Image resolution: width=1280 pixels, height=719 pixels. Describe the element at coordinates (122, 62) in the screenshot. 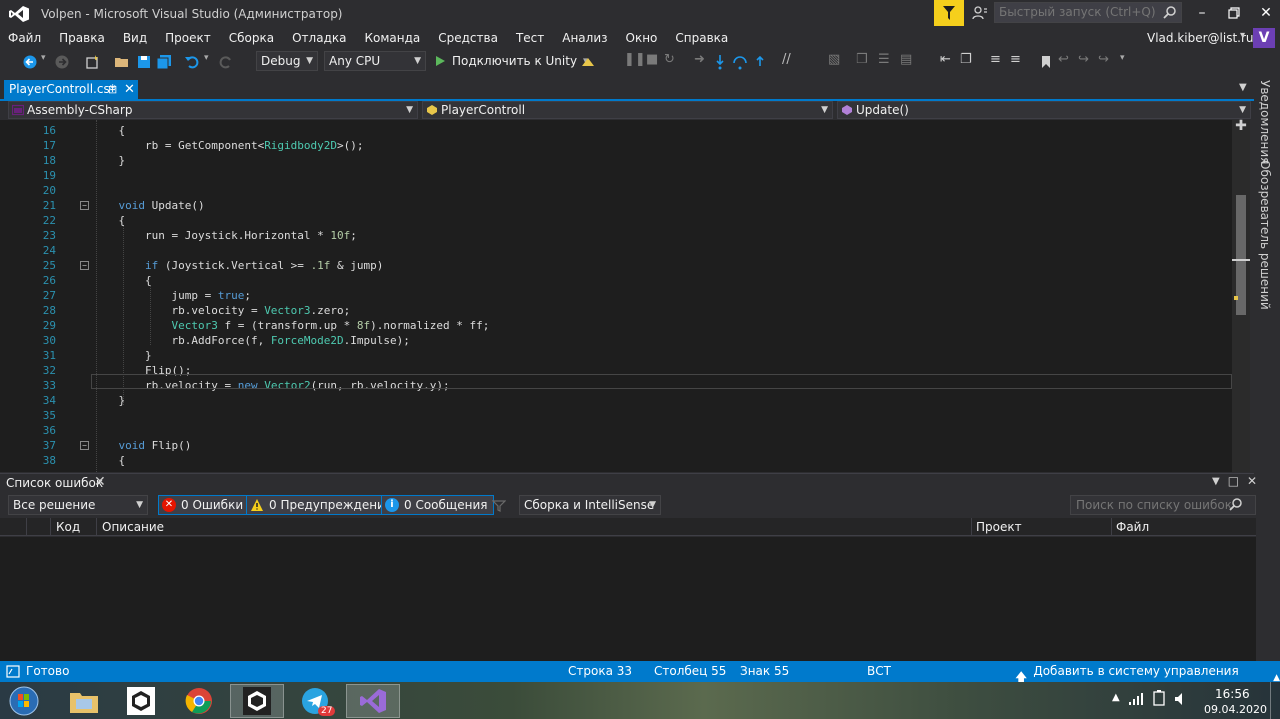

I see `open-file-icon` at that location.